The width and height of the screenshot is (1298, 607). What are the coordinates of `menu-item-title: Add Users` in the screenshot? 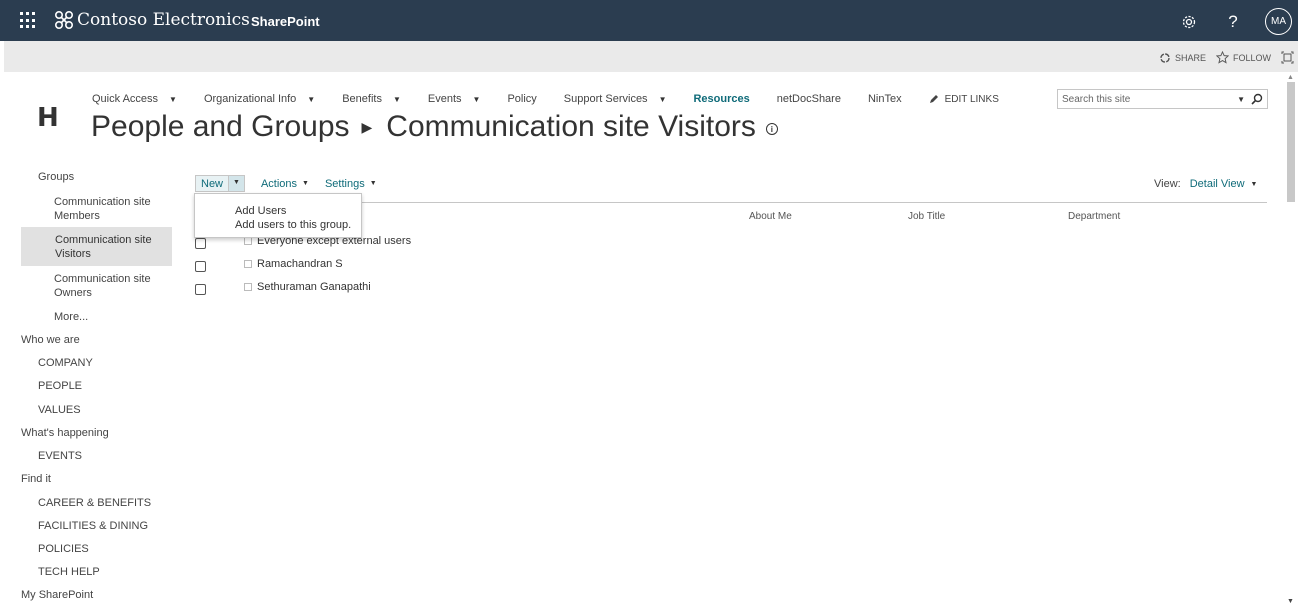 It's located at (261, 211).